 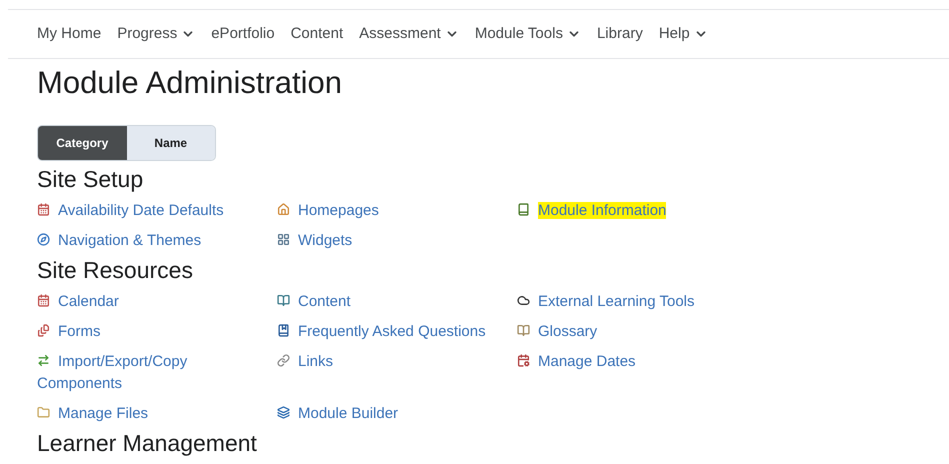 What do you see at coordinates (283, 209) in the screenshot?
I see `house-icon` at bounding box center [283, 209].